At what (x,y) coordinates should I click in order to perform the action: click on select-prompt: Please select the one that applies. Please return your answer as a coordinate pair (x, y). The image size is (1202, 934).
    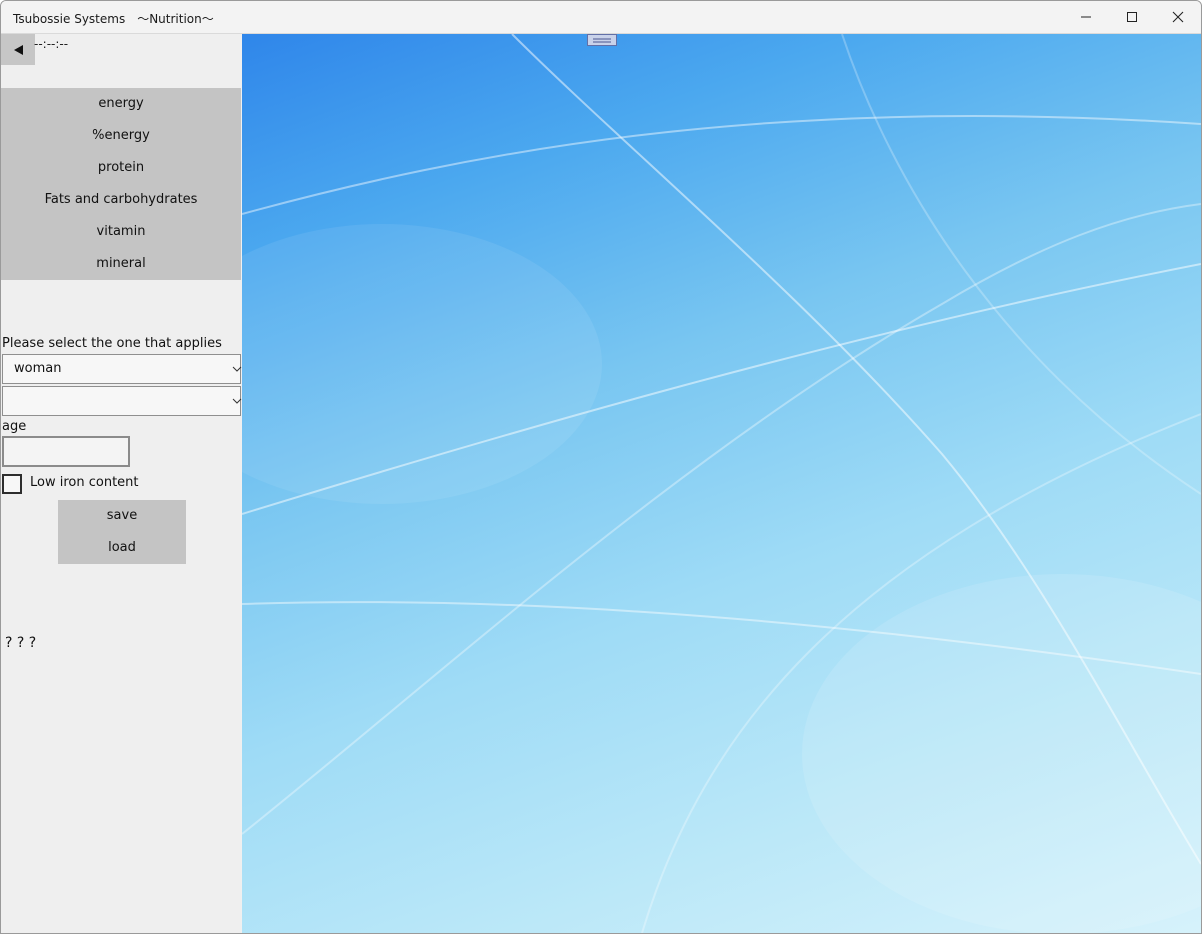
    Looking at the image, I should click on (112, 343).